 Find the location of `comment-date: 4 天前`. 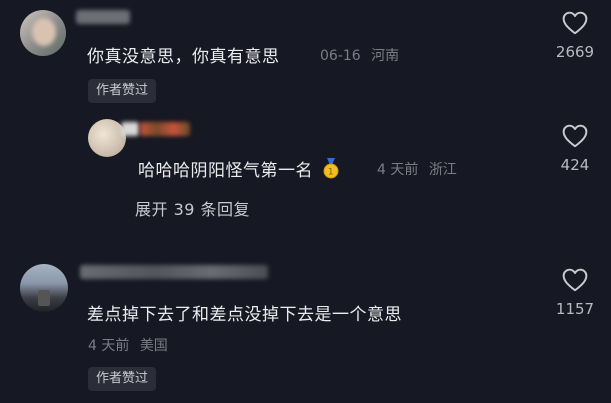

comment-date: 4 天前 is located at coordinates (109, 346).